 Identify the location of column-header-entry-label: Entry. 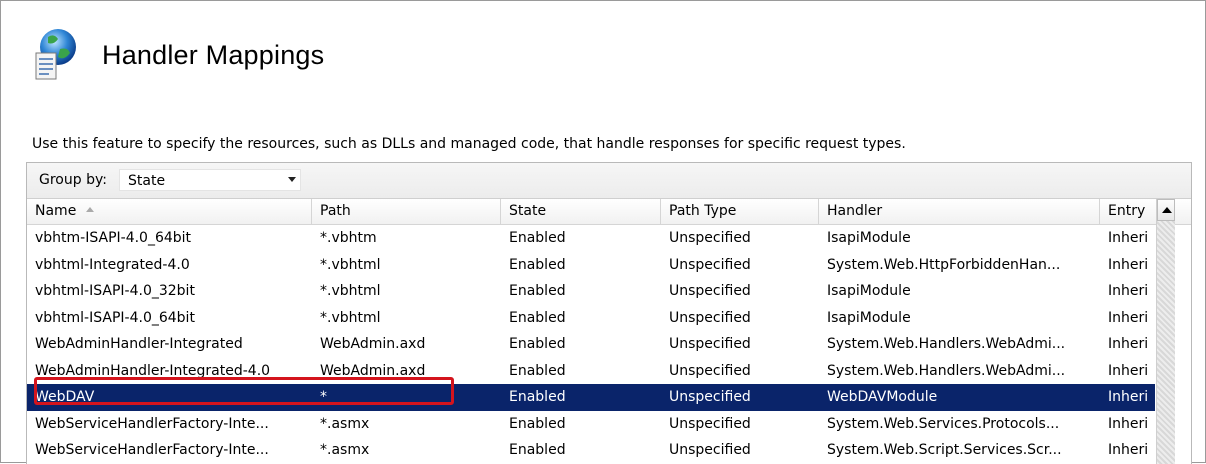
(1127, 211).